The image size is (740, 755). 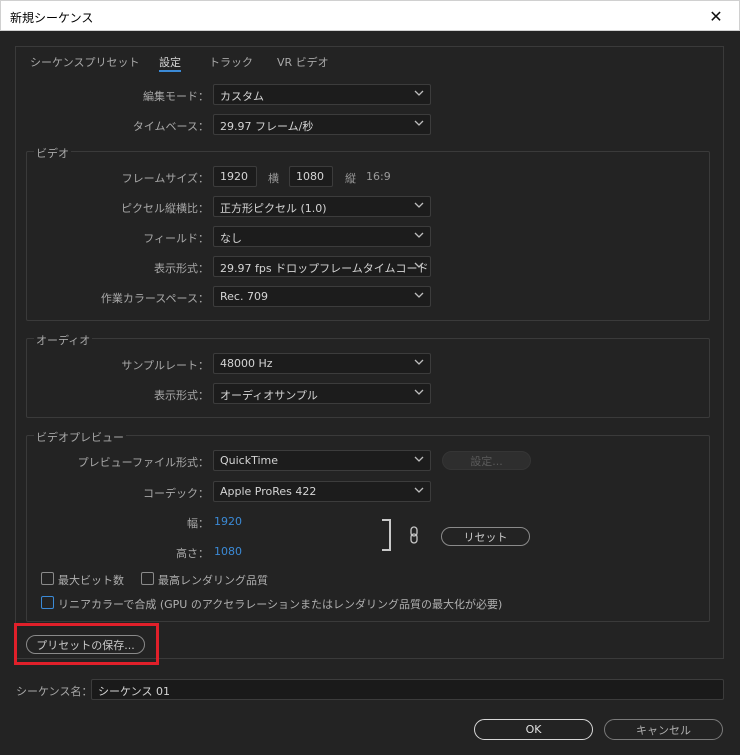 I want to click on sample-rate-value: 48000 Hz, so click(x=246, y=363).